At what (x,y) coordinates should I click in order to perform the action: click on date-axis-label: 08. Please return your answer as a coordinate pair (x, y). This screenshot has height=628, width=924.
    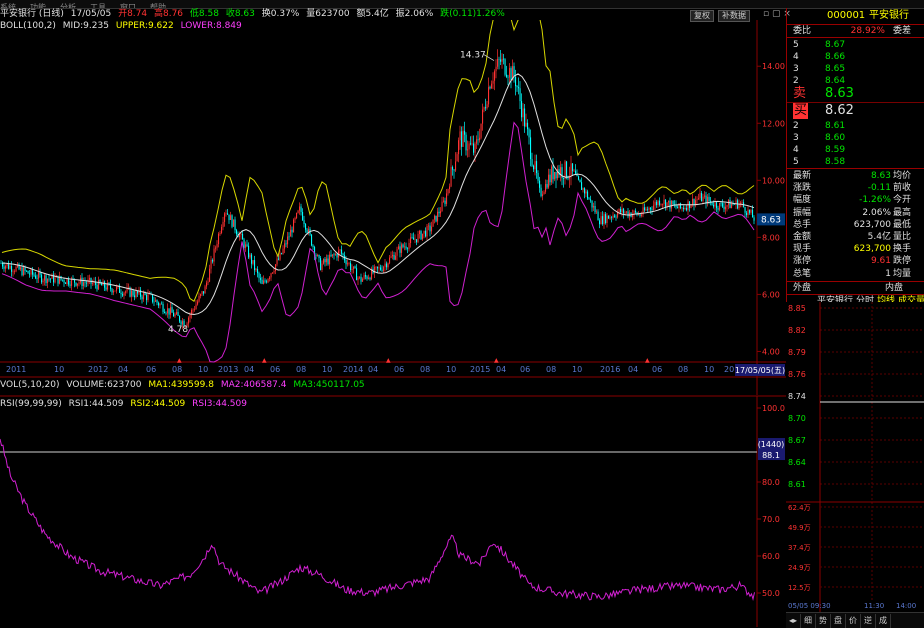
    Looking at the image, I should click on (301, 369).